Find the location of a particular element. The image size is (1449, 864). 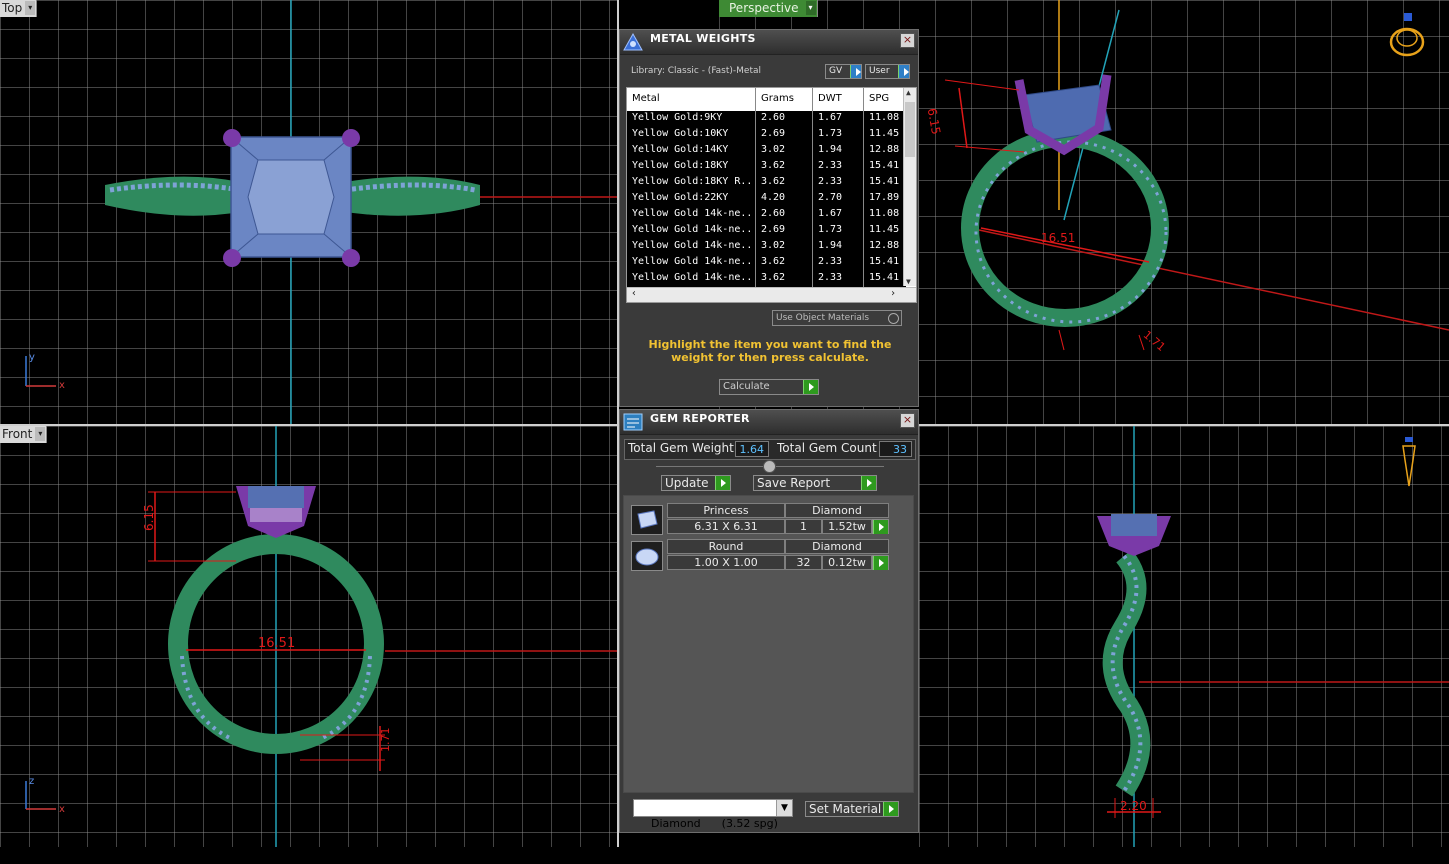

front-view-label-text: Front is located at coordinates (17, 434).